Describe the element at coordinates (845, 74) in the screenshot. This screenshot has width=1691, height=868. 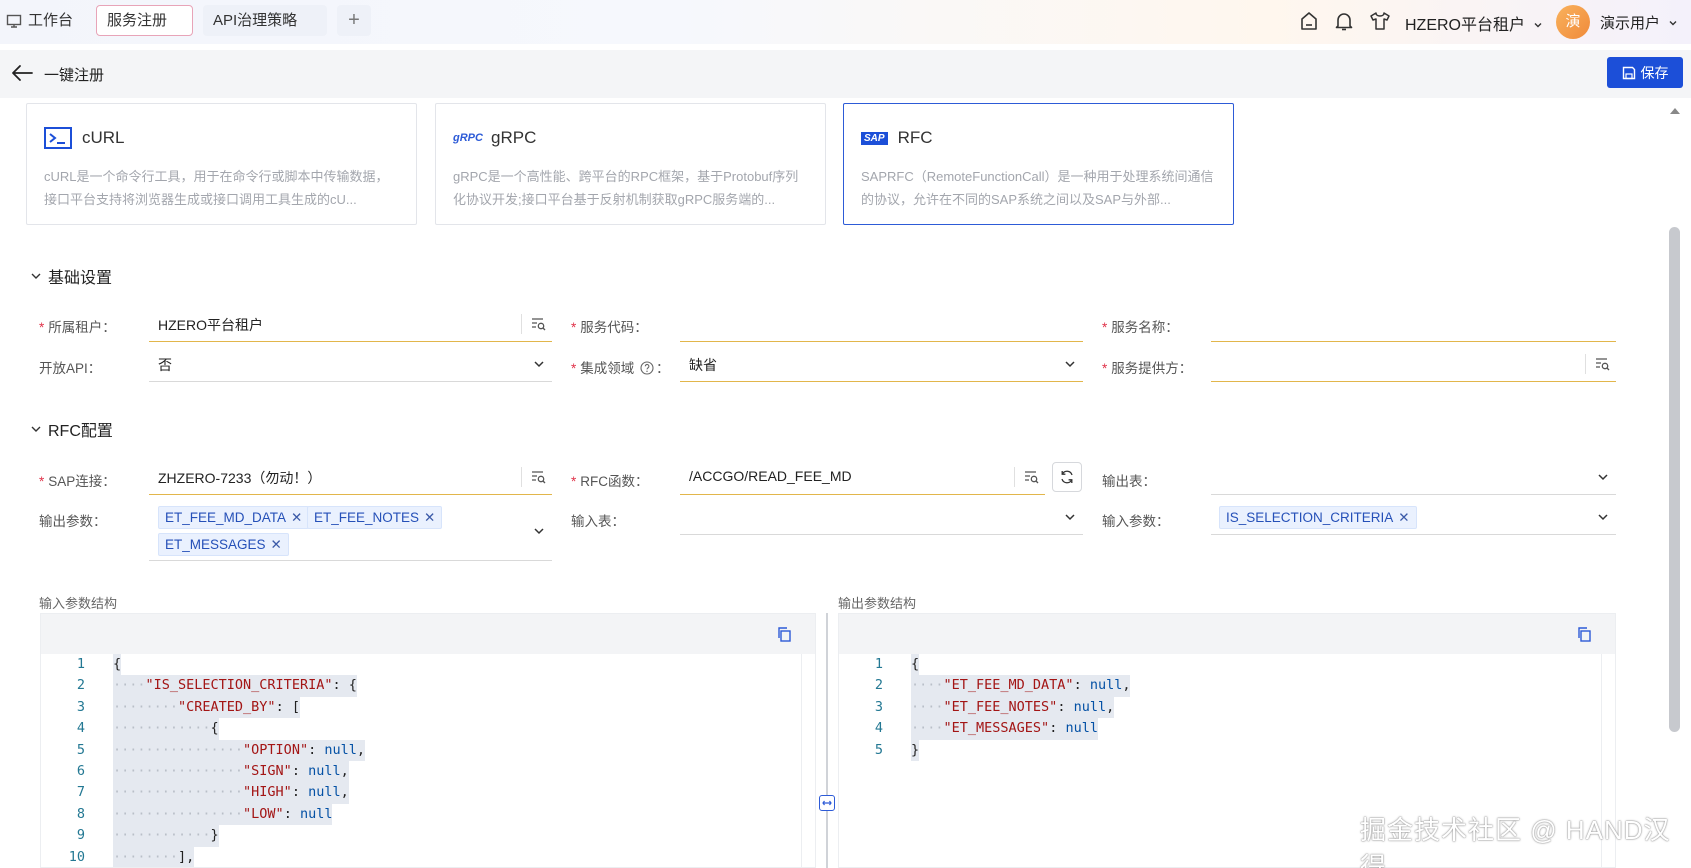
I see `page-header` at that location.